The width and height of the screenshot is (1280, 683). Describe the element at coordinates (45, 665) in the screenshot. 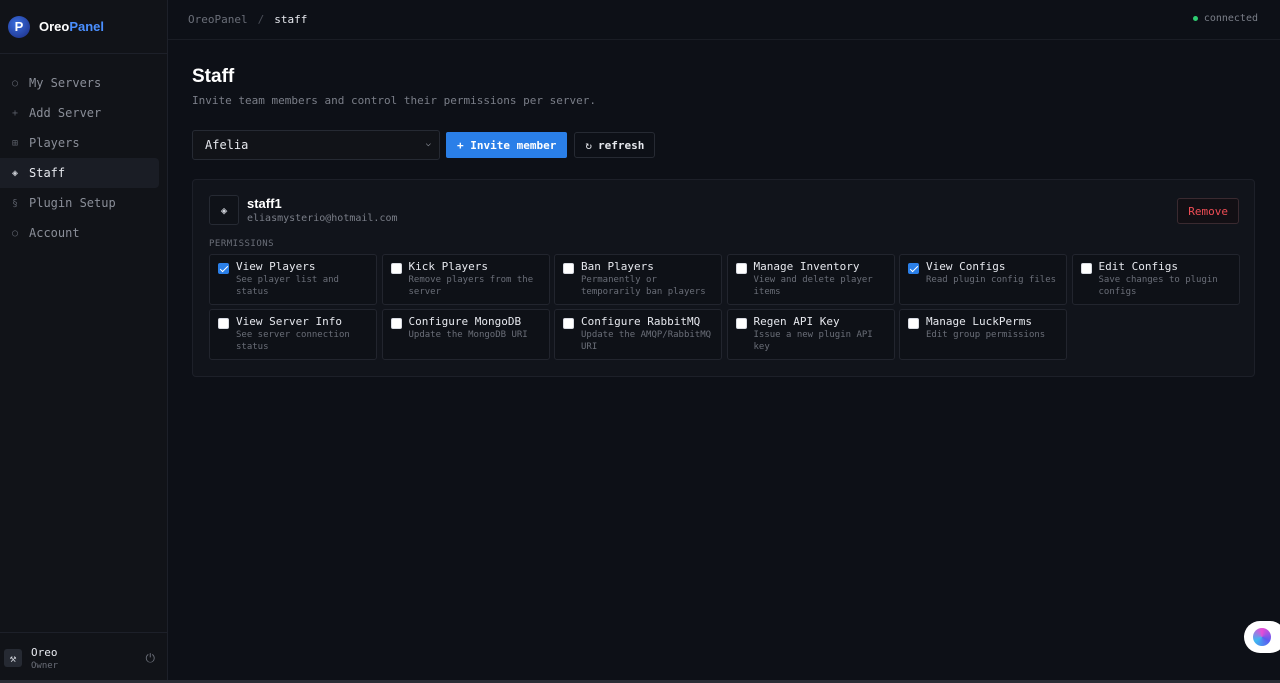

I see `user-role: Owner` at that location.